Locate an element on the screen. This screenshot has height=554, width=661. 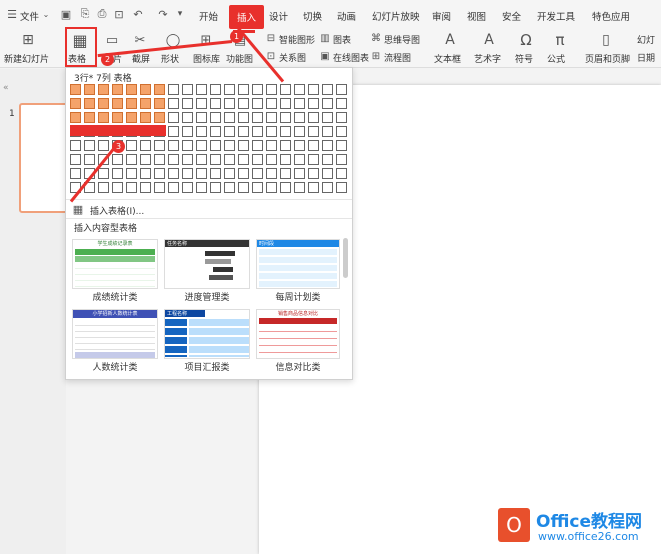
collapse-panel-icon: « is located at coordinates (6, 88).